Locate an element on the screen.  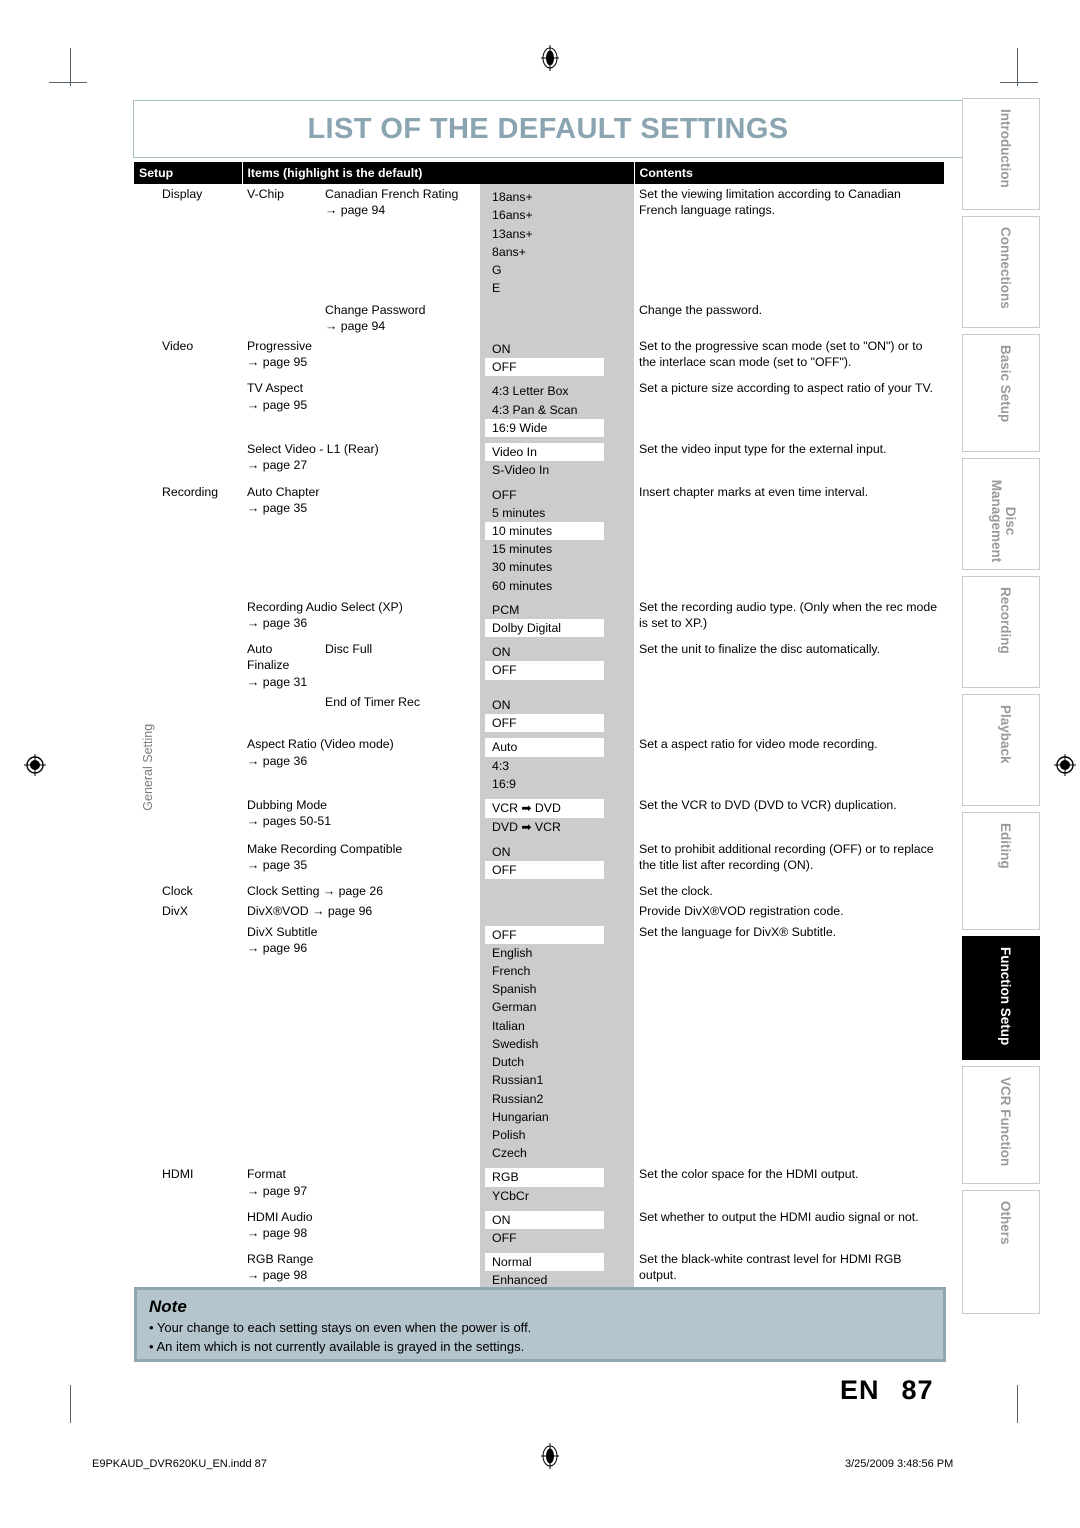
item-primary-page-ref: → page 98 is located at coordinates (277, 1275).